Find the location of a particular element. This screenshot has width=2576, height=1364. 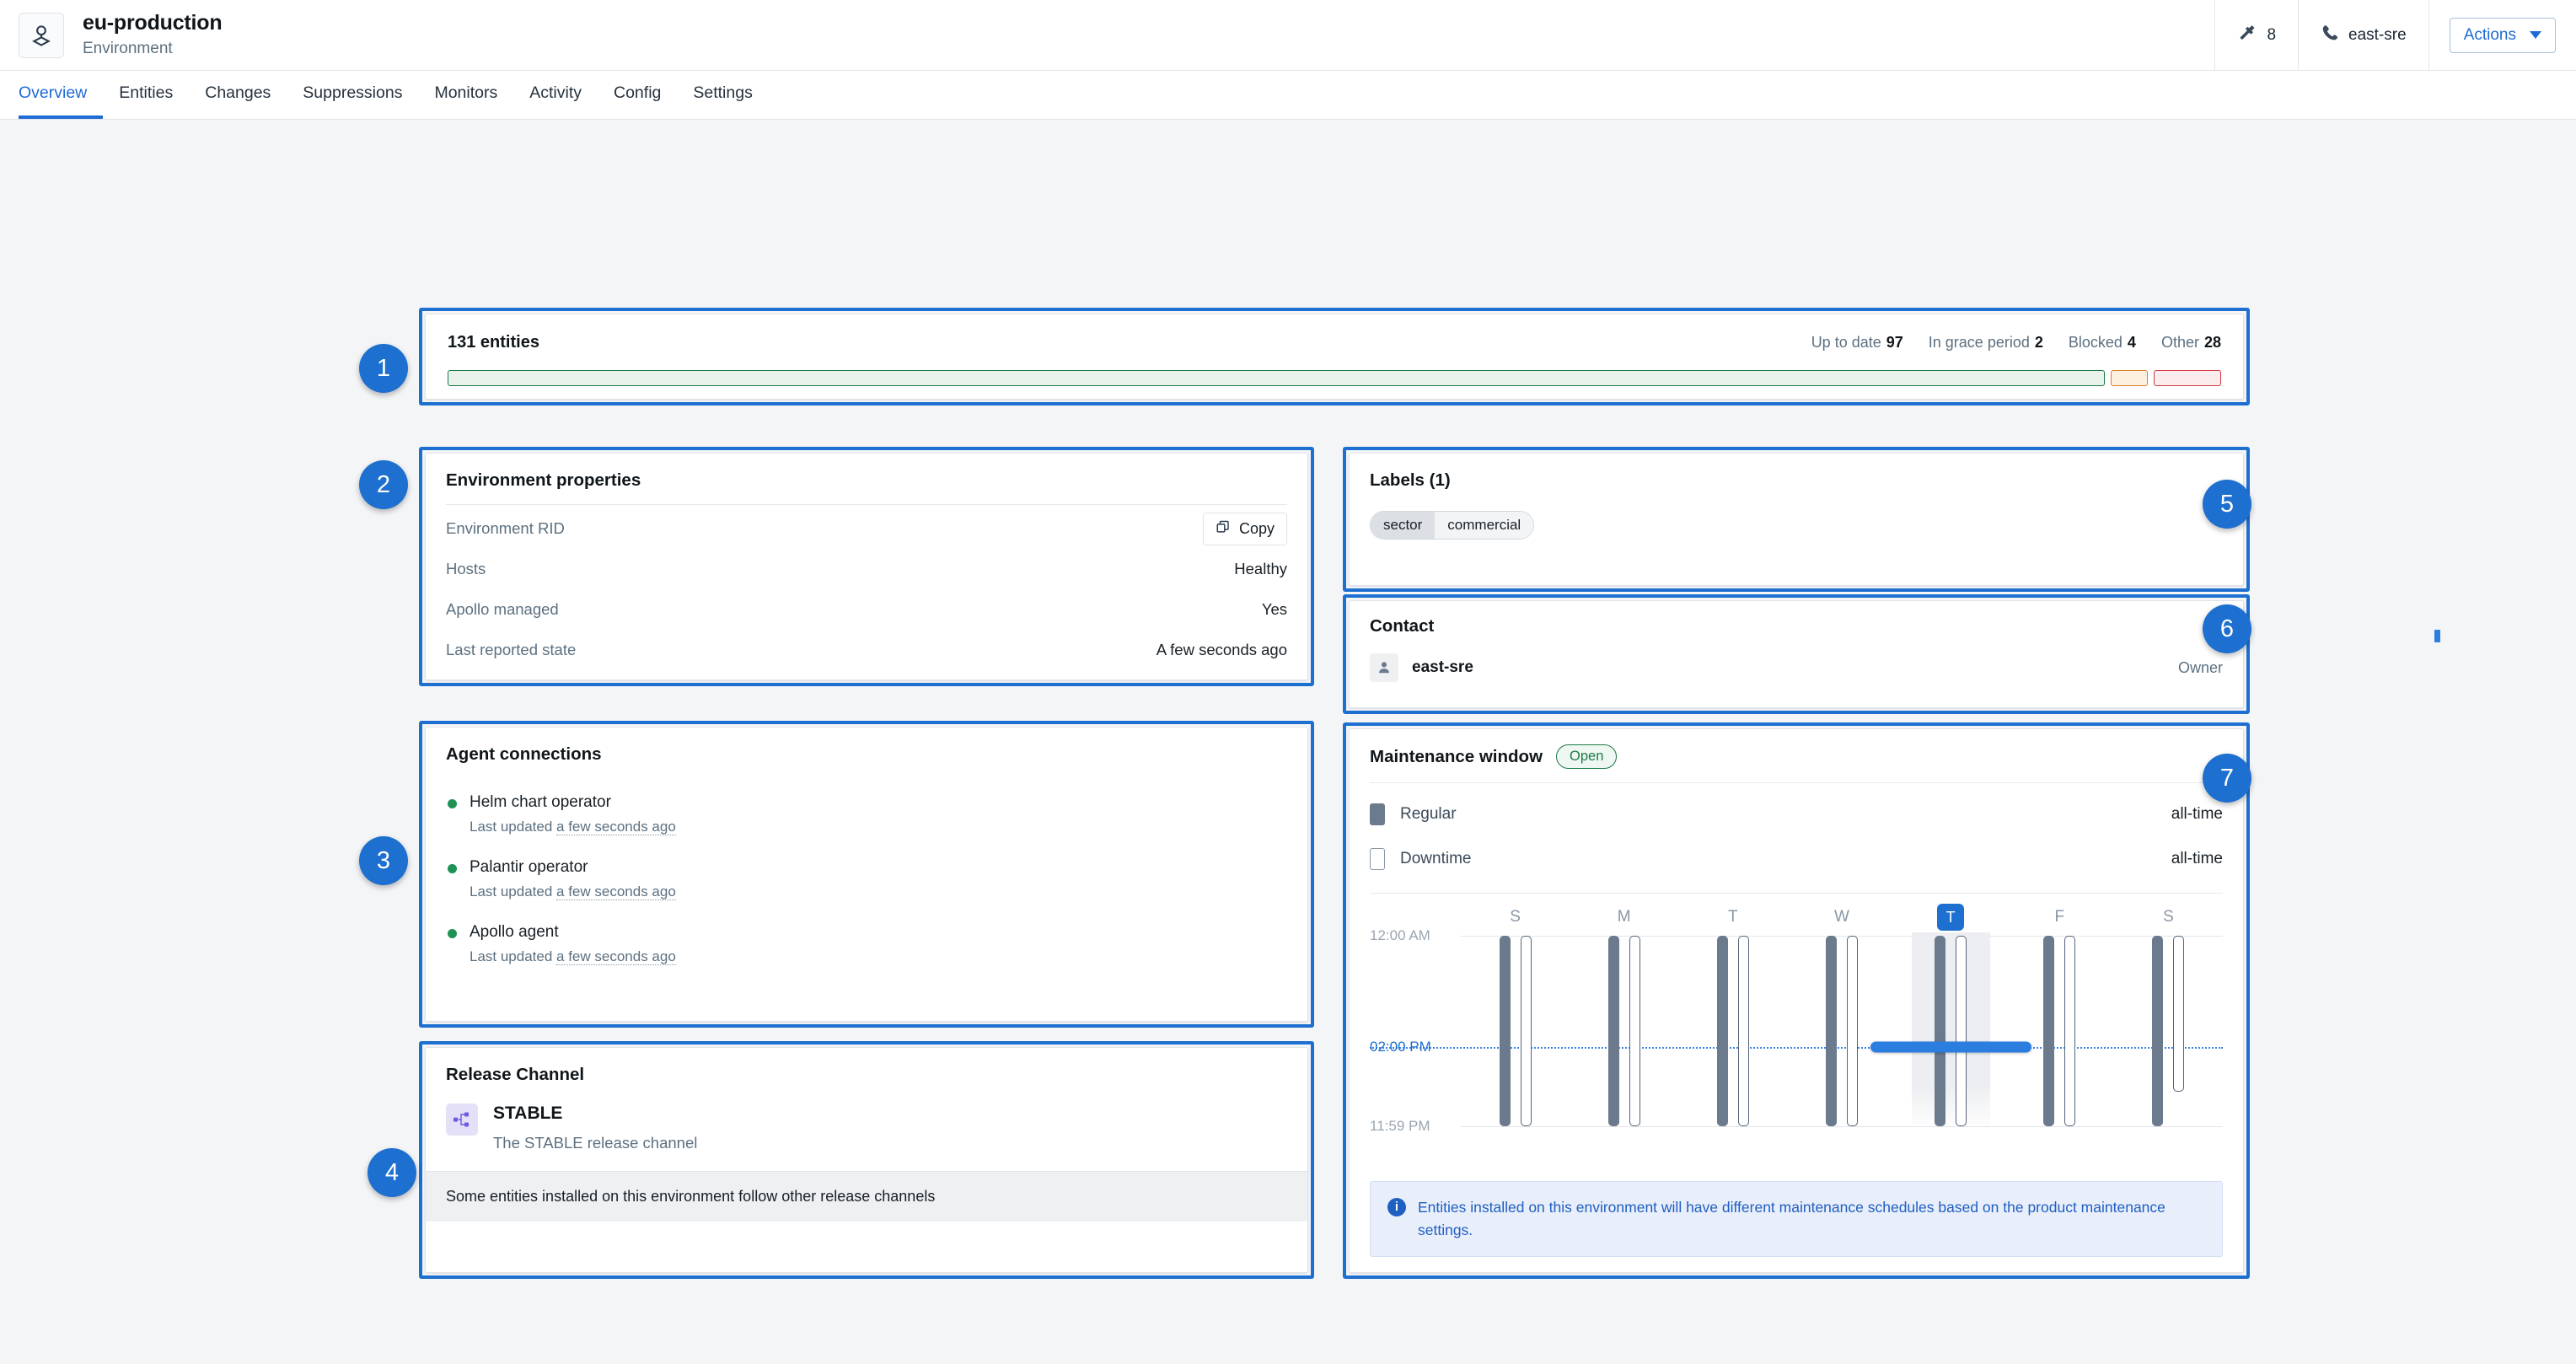

maintenance-row-value: all-time is located at coordinates (2197, 813).